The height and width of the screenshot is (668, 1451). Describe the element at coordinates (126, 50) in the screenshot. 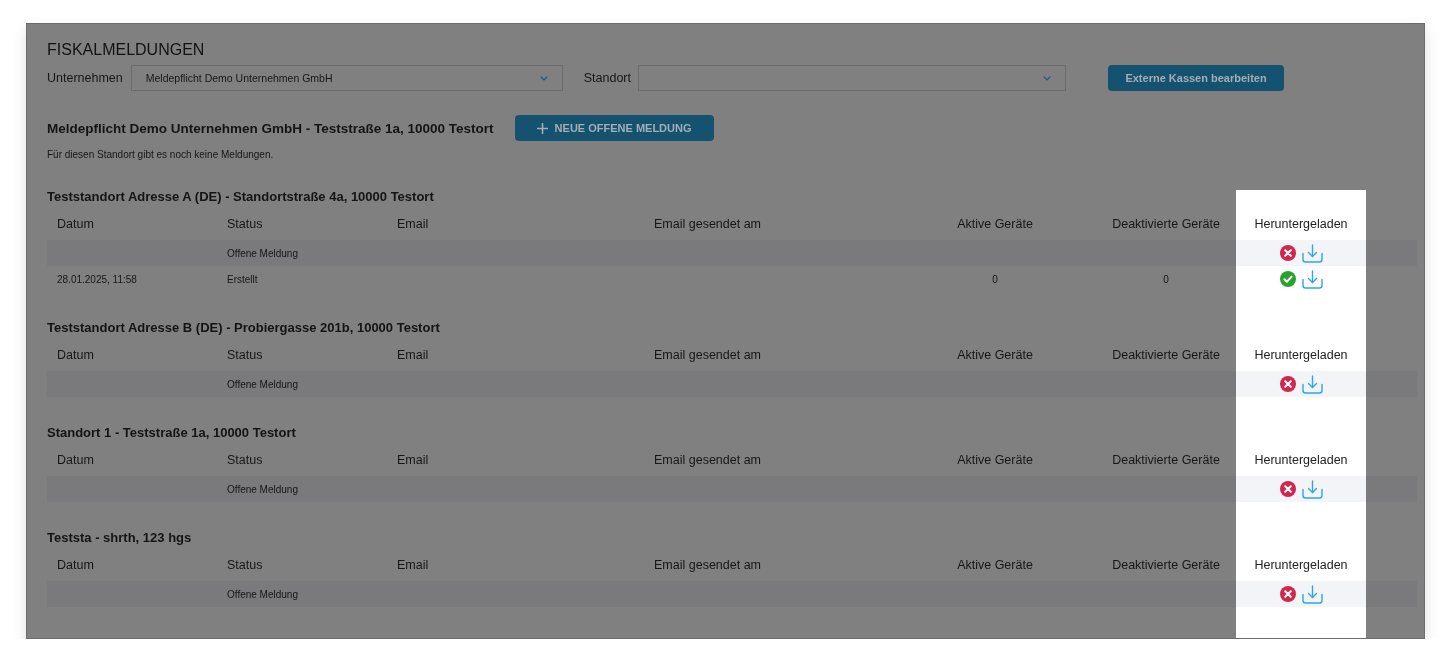

I see `page-title: FISKALMELDUNGEN` at that location.